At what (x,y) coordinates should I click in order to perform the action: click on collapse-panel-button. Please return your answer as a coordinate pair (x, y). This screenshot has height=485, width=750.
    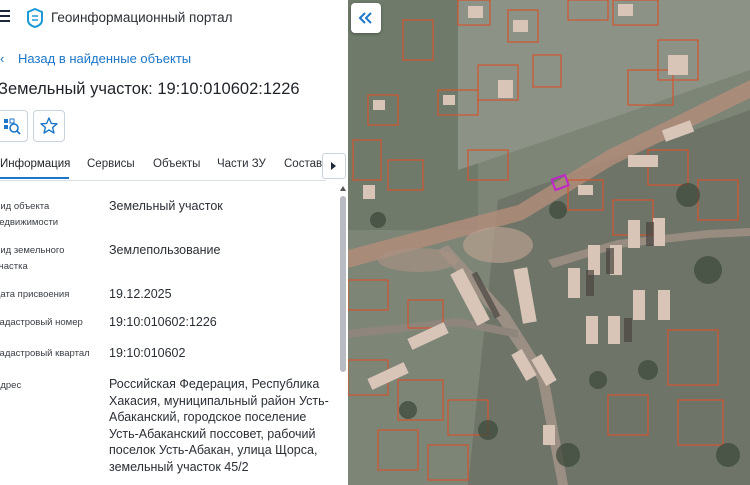
    Looking at the image, I should click on (366, 18).